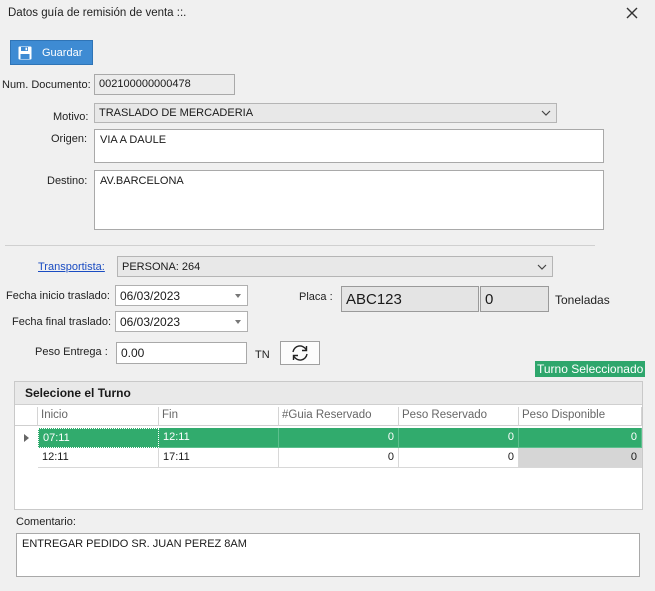 Image resolution: width=655 pixels, height=591 pixels. I want to click on col-header-guia-reservado: #Guia Reservado, so click(339, 416).